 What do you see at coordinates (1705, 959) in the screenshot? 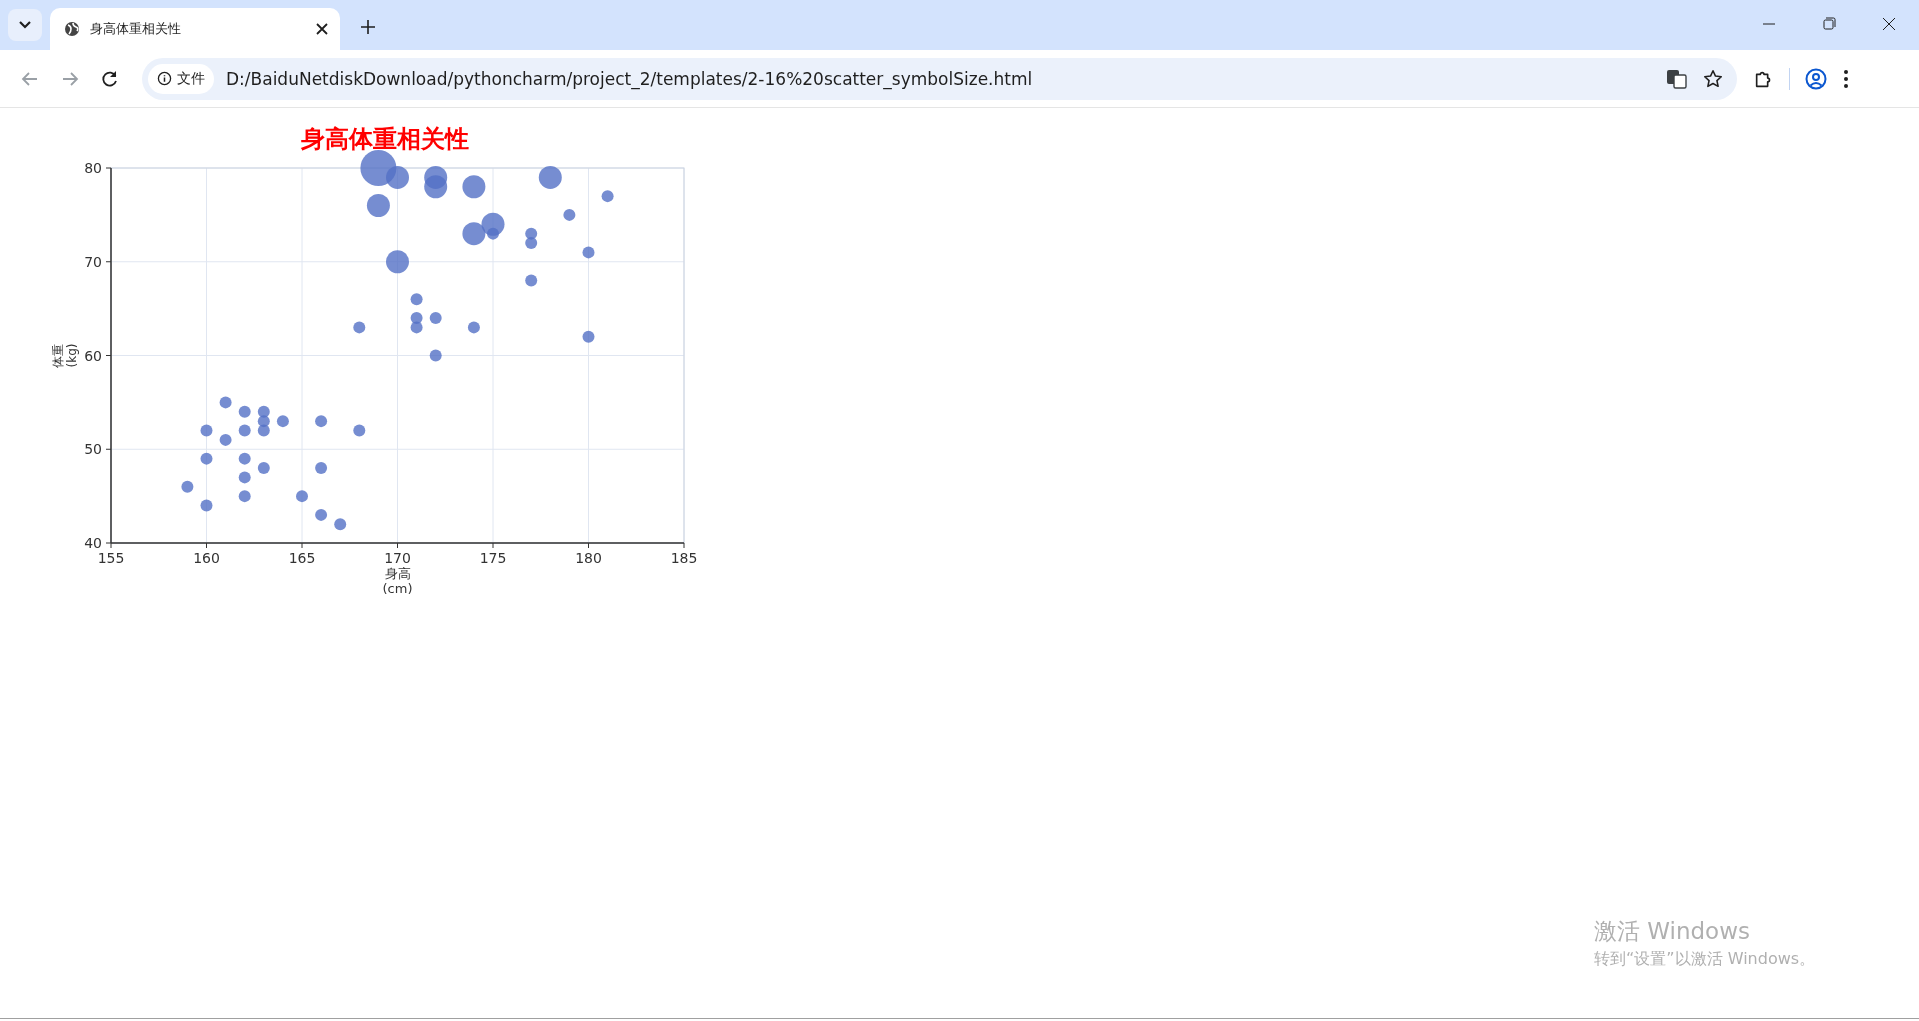
I see `activation-text: 转到“设置”以激活 Windows。` at bounding box center [1705, 959].